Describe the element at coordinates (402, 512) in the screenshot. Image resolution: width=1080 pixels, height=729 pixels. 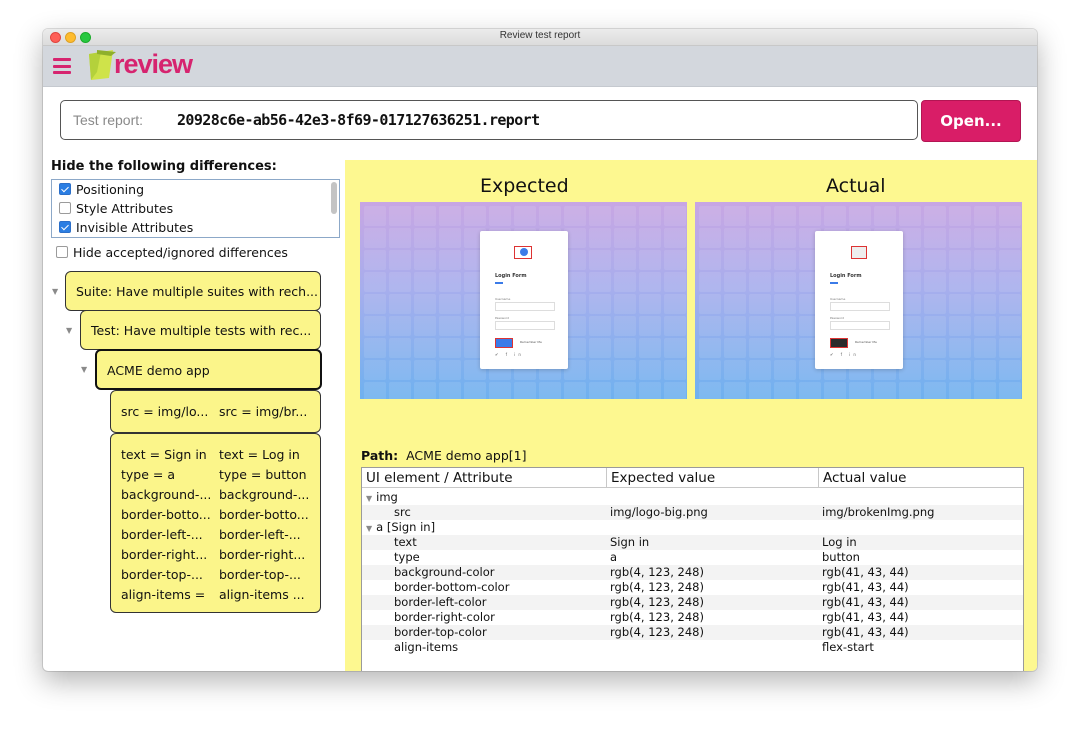
I see `attribute-name: src` at that location.